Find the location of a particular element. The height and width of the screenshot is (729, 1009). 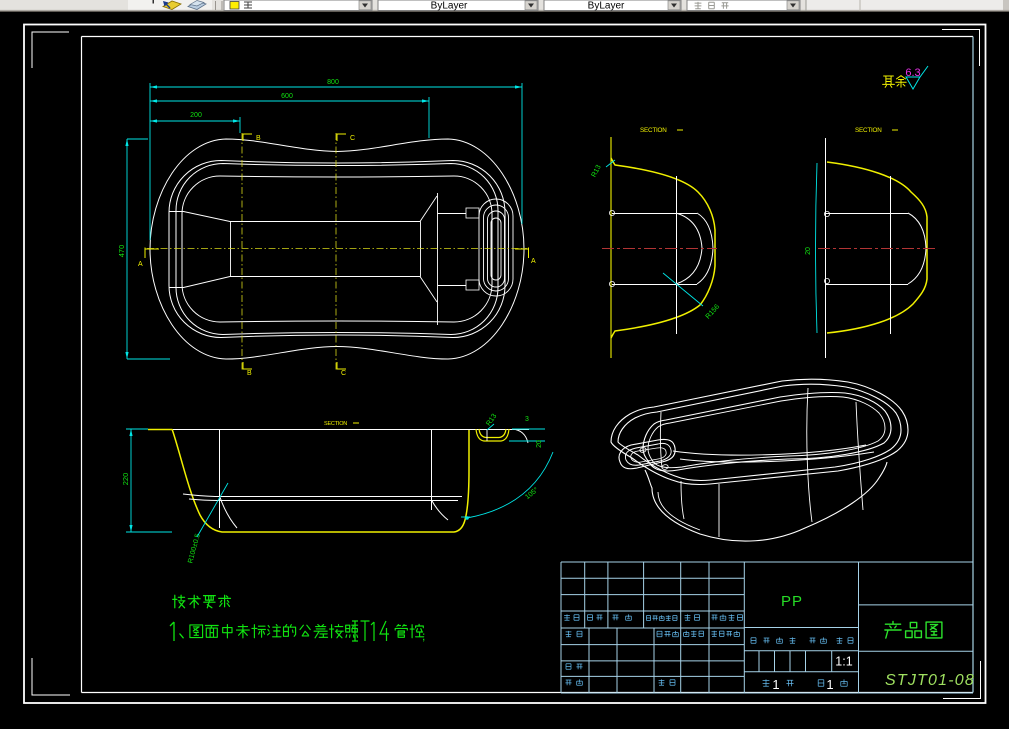

svg-text: STJT01-08 is located at coordinates (930, 680).